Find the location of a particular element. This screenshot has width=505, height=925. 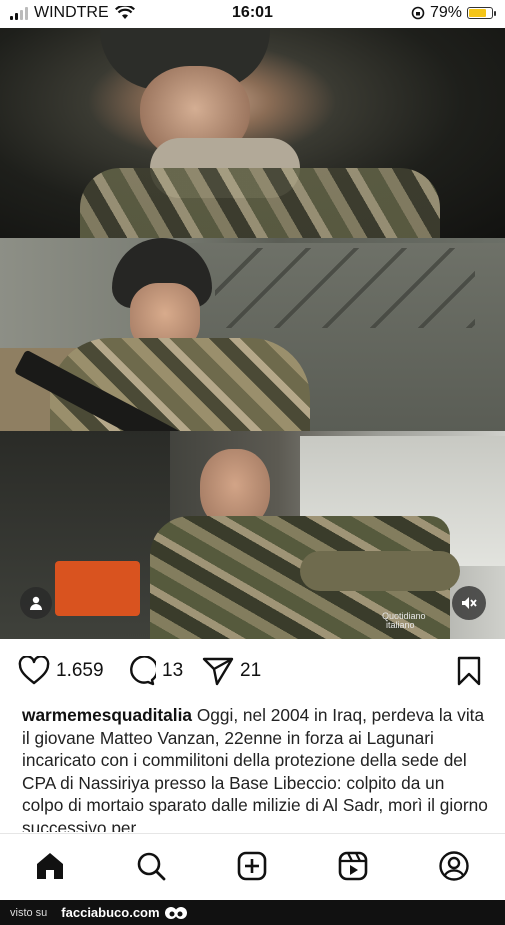

comment-action: 13 is located at coordinates (154, 671).